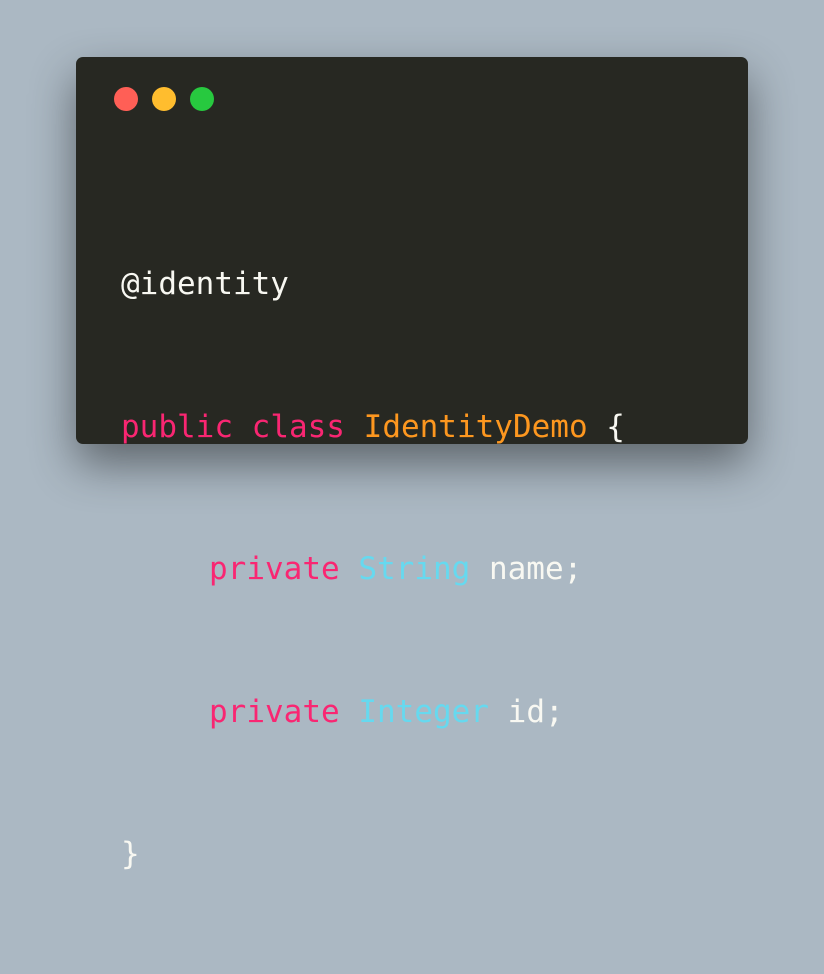 This screenshot has height=974, width=824. I want to click on window-controls, so click(164, 99).